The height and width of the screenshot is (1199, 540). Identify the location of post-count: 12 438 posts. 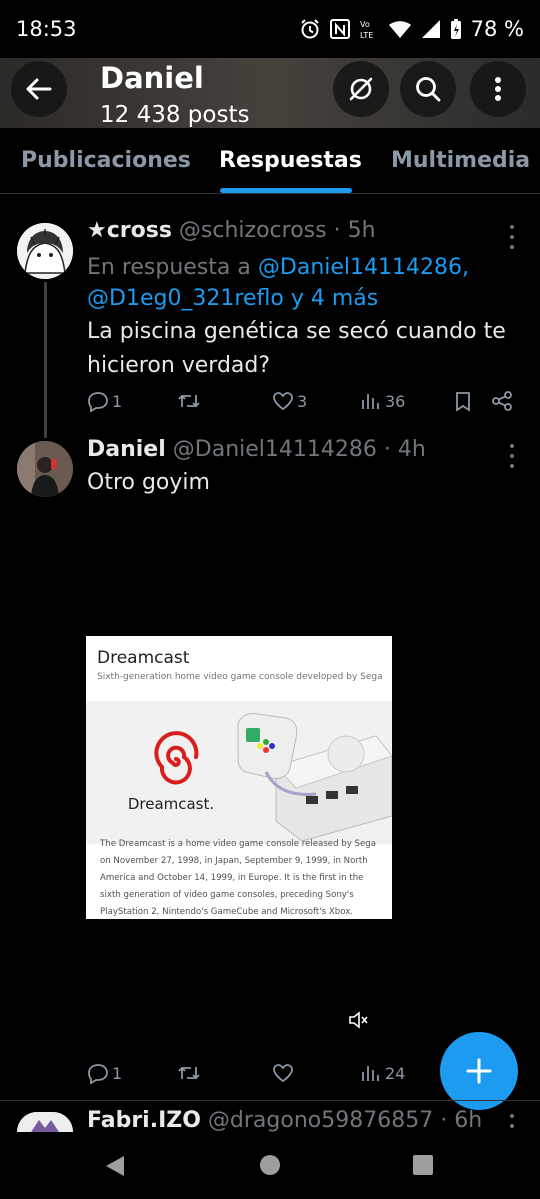
(175, 115).